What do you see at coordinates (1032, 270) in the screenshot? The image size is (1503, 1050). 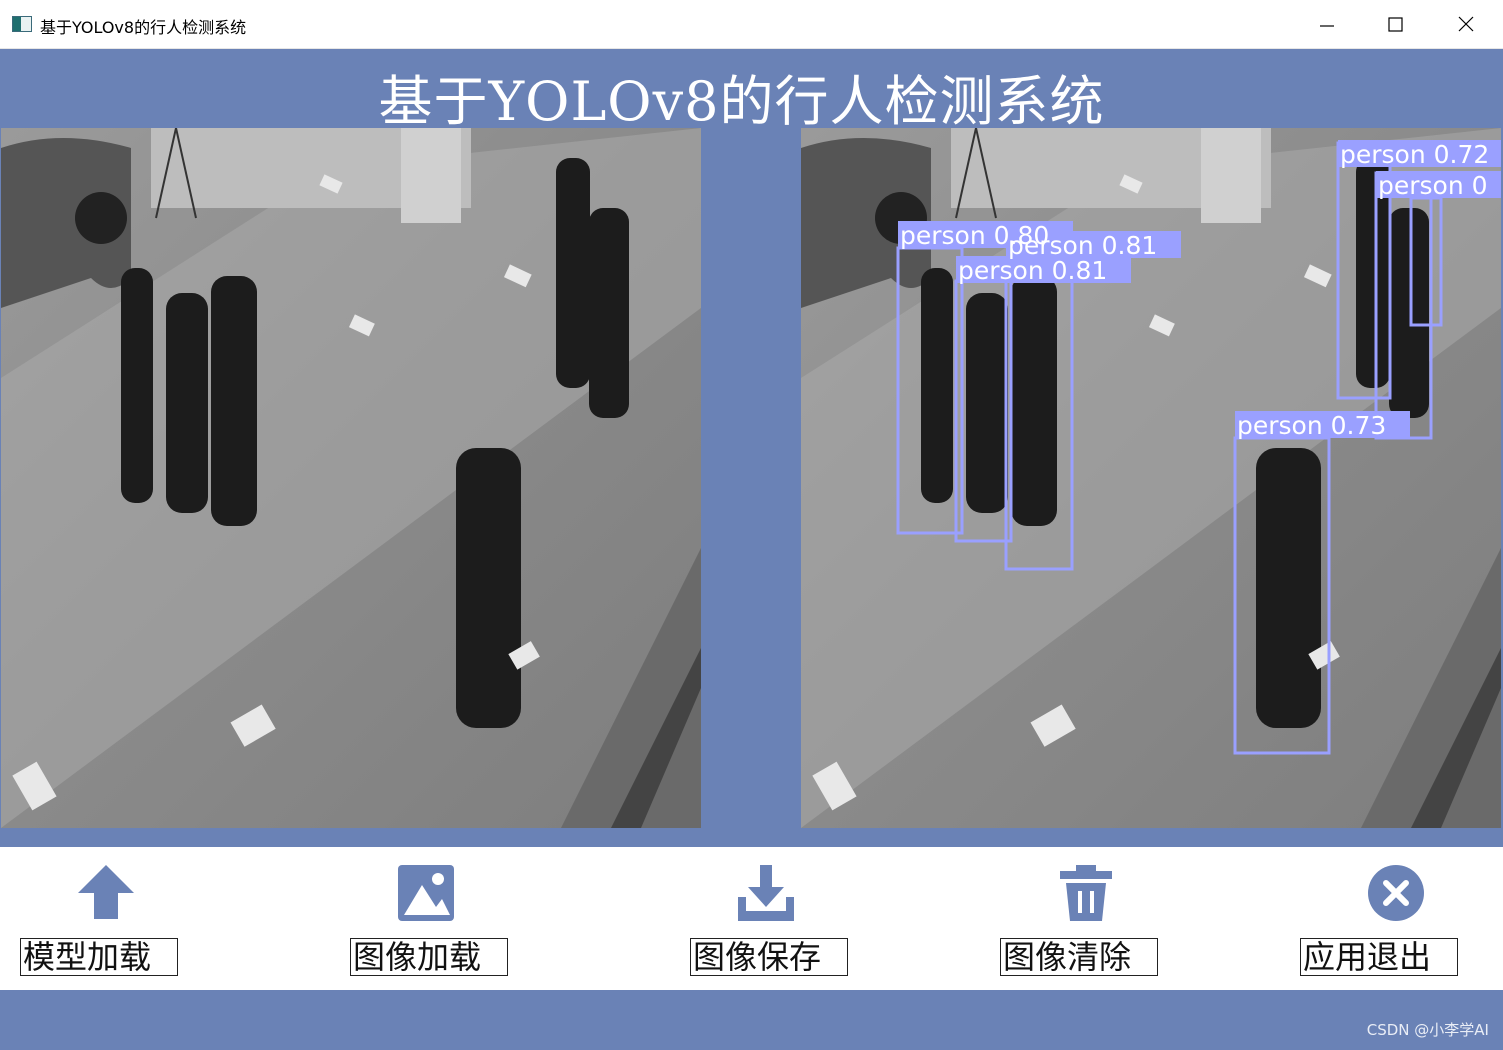 I see `detection-label: person 0.81` at bounding box center [1032, 270].